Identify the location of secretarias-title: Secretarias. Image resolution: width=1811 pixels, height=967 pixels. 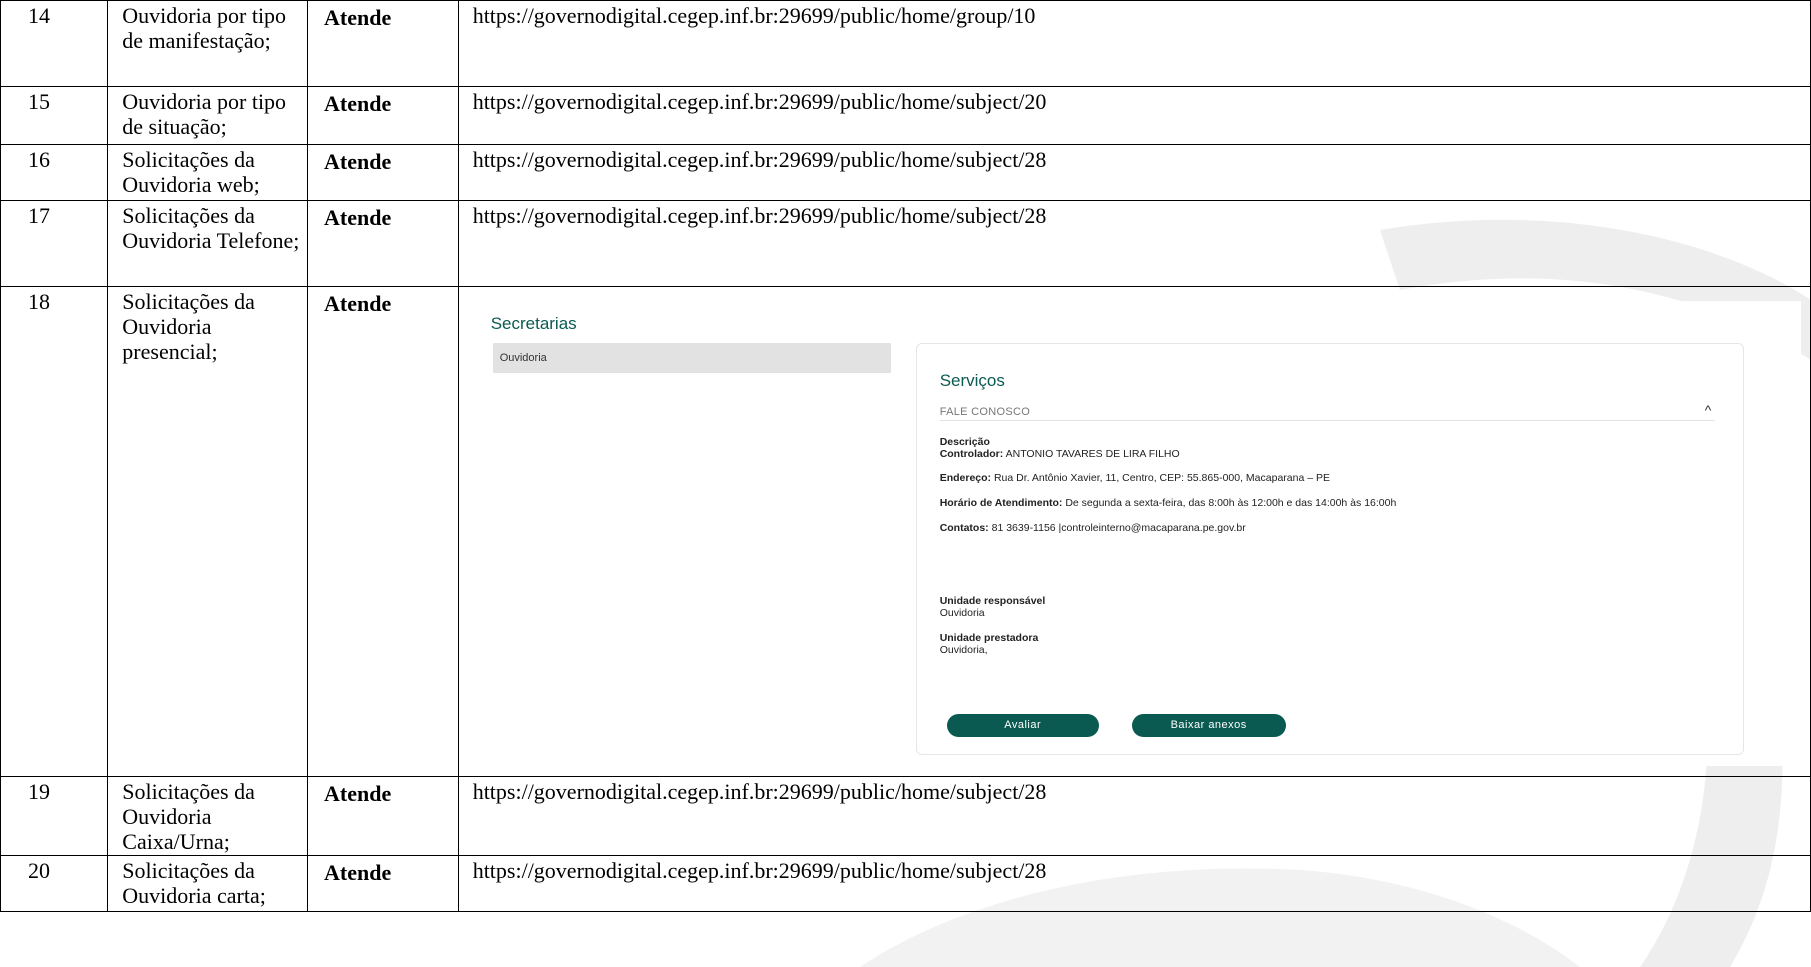
(533, 323).